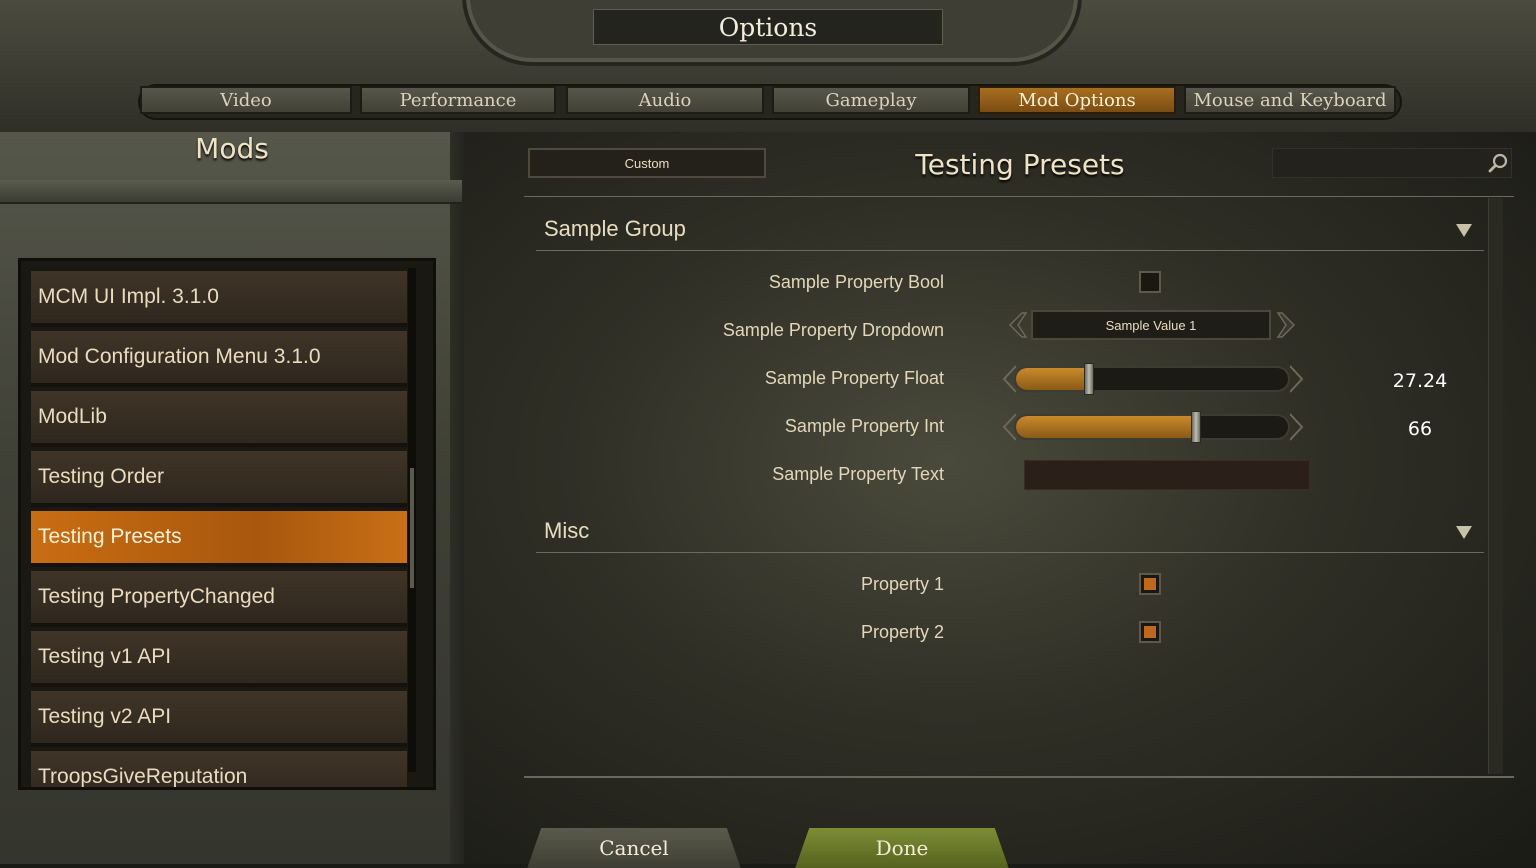 Image resolution: width=1536 pixels, height=868 pixels. Describe the element at coordinates (634, 848) in the screenshot. I see `cancel-button: Cancel` at that location.